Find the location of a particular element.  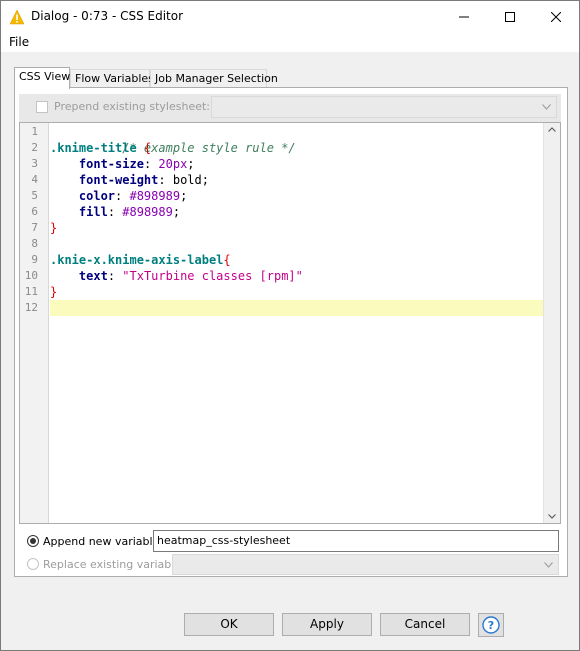

code-line-9: .knie-x.knime-axis-label{ is located at coordinates (140, 260).